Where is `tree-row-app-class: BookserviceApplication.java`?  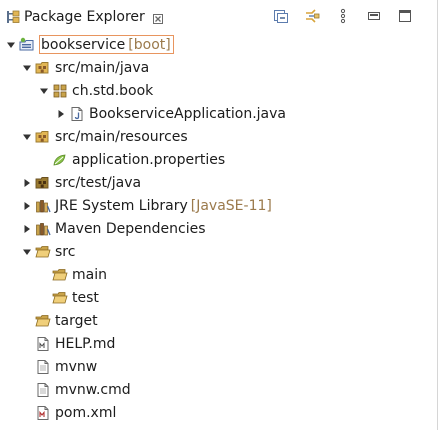
tree-row-app-class: BookserviceApplication.java is located at coordinates (218, 113).